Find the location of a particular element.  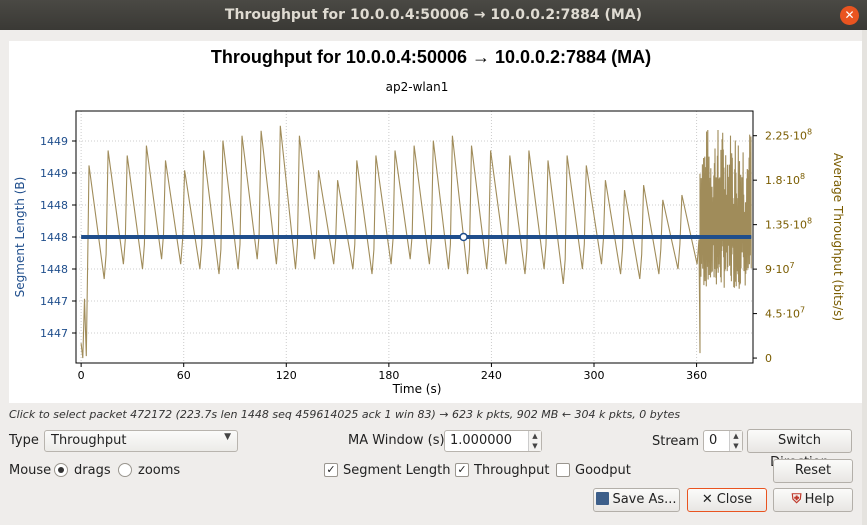

help-label: Help is located at coordinates (819, 499).